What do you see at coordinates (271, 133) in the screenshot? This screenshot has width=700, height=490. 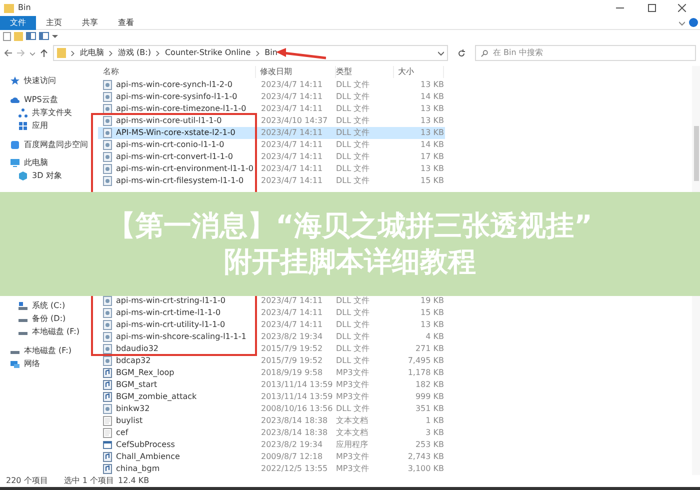 I see `file-row: API-MS-Win-core-xstate-l2-1-0 2023/4/7 14:11 DLL 文件 13 KB` at bounding box center [271, 133].